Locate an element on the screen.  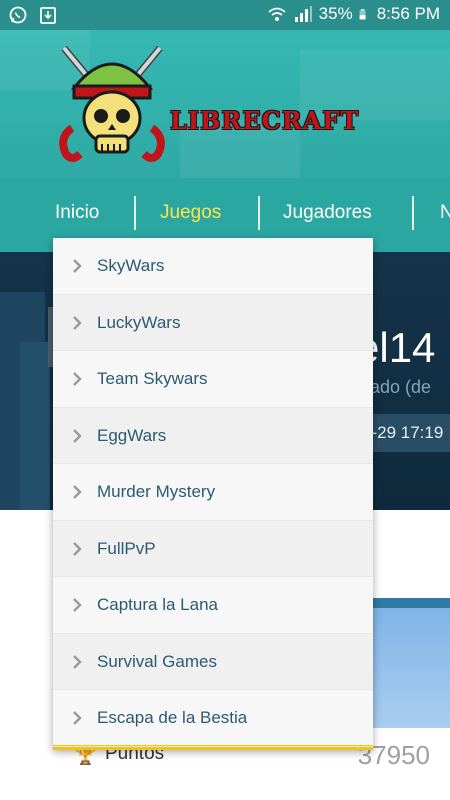
battery-icon is located at coordinates (362, 14).